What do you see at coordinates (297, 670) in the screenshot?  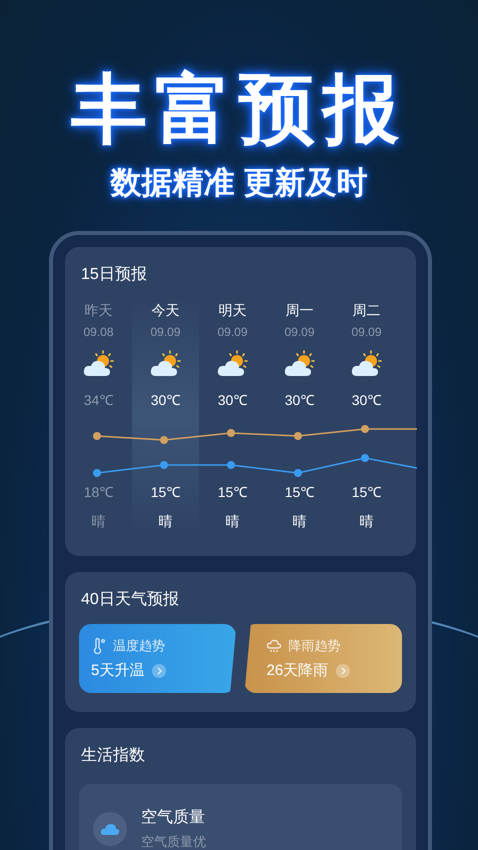 I see `tile-value: 26天降雨` at bounding box center [297, 670].